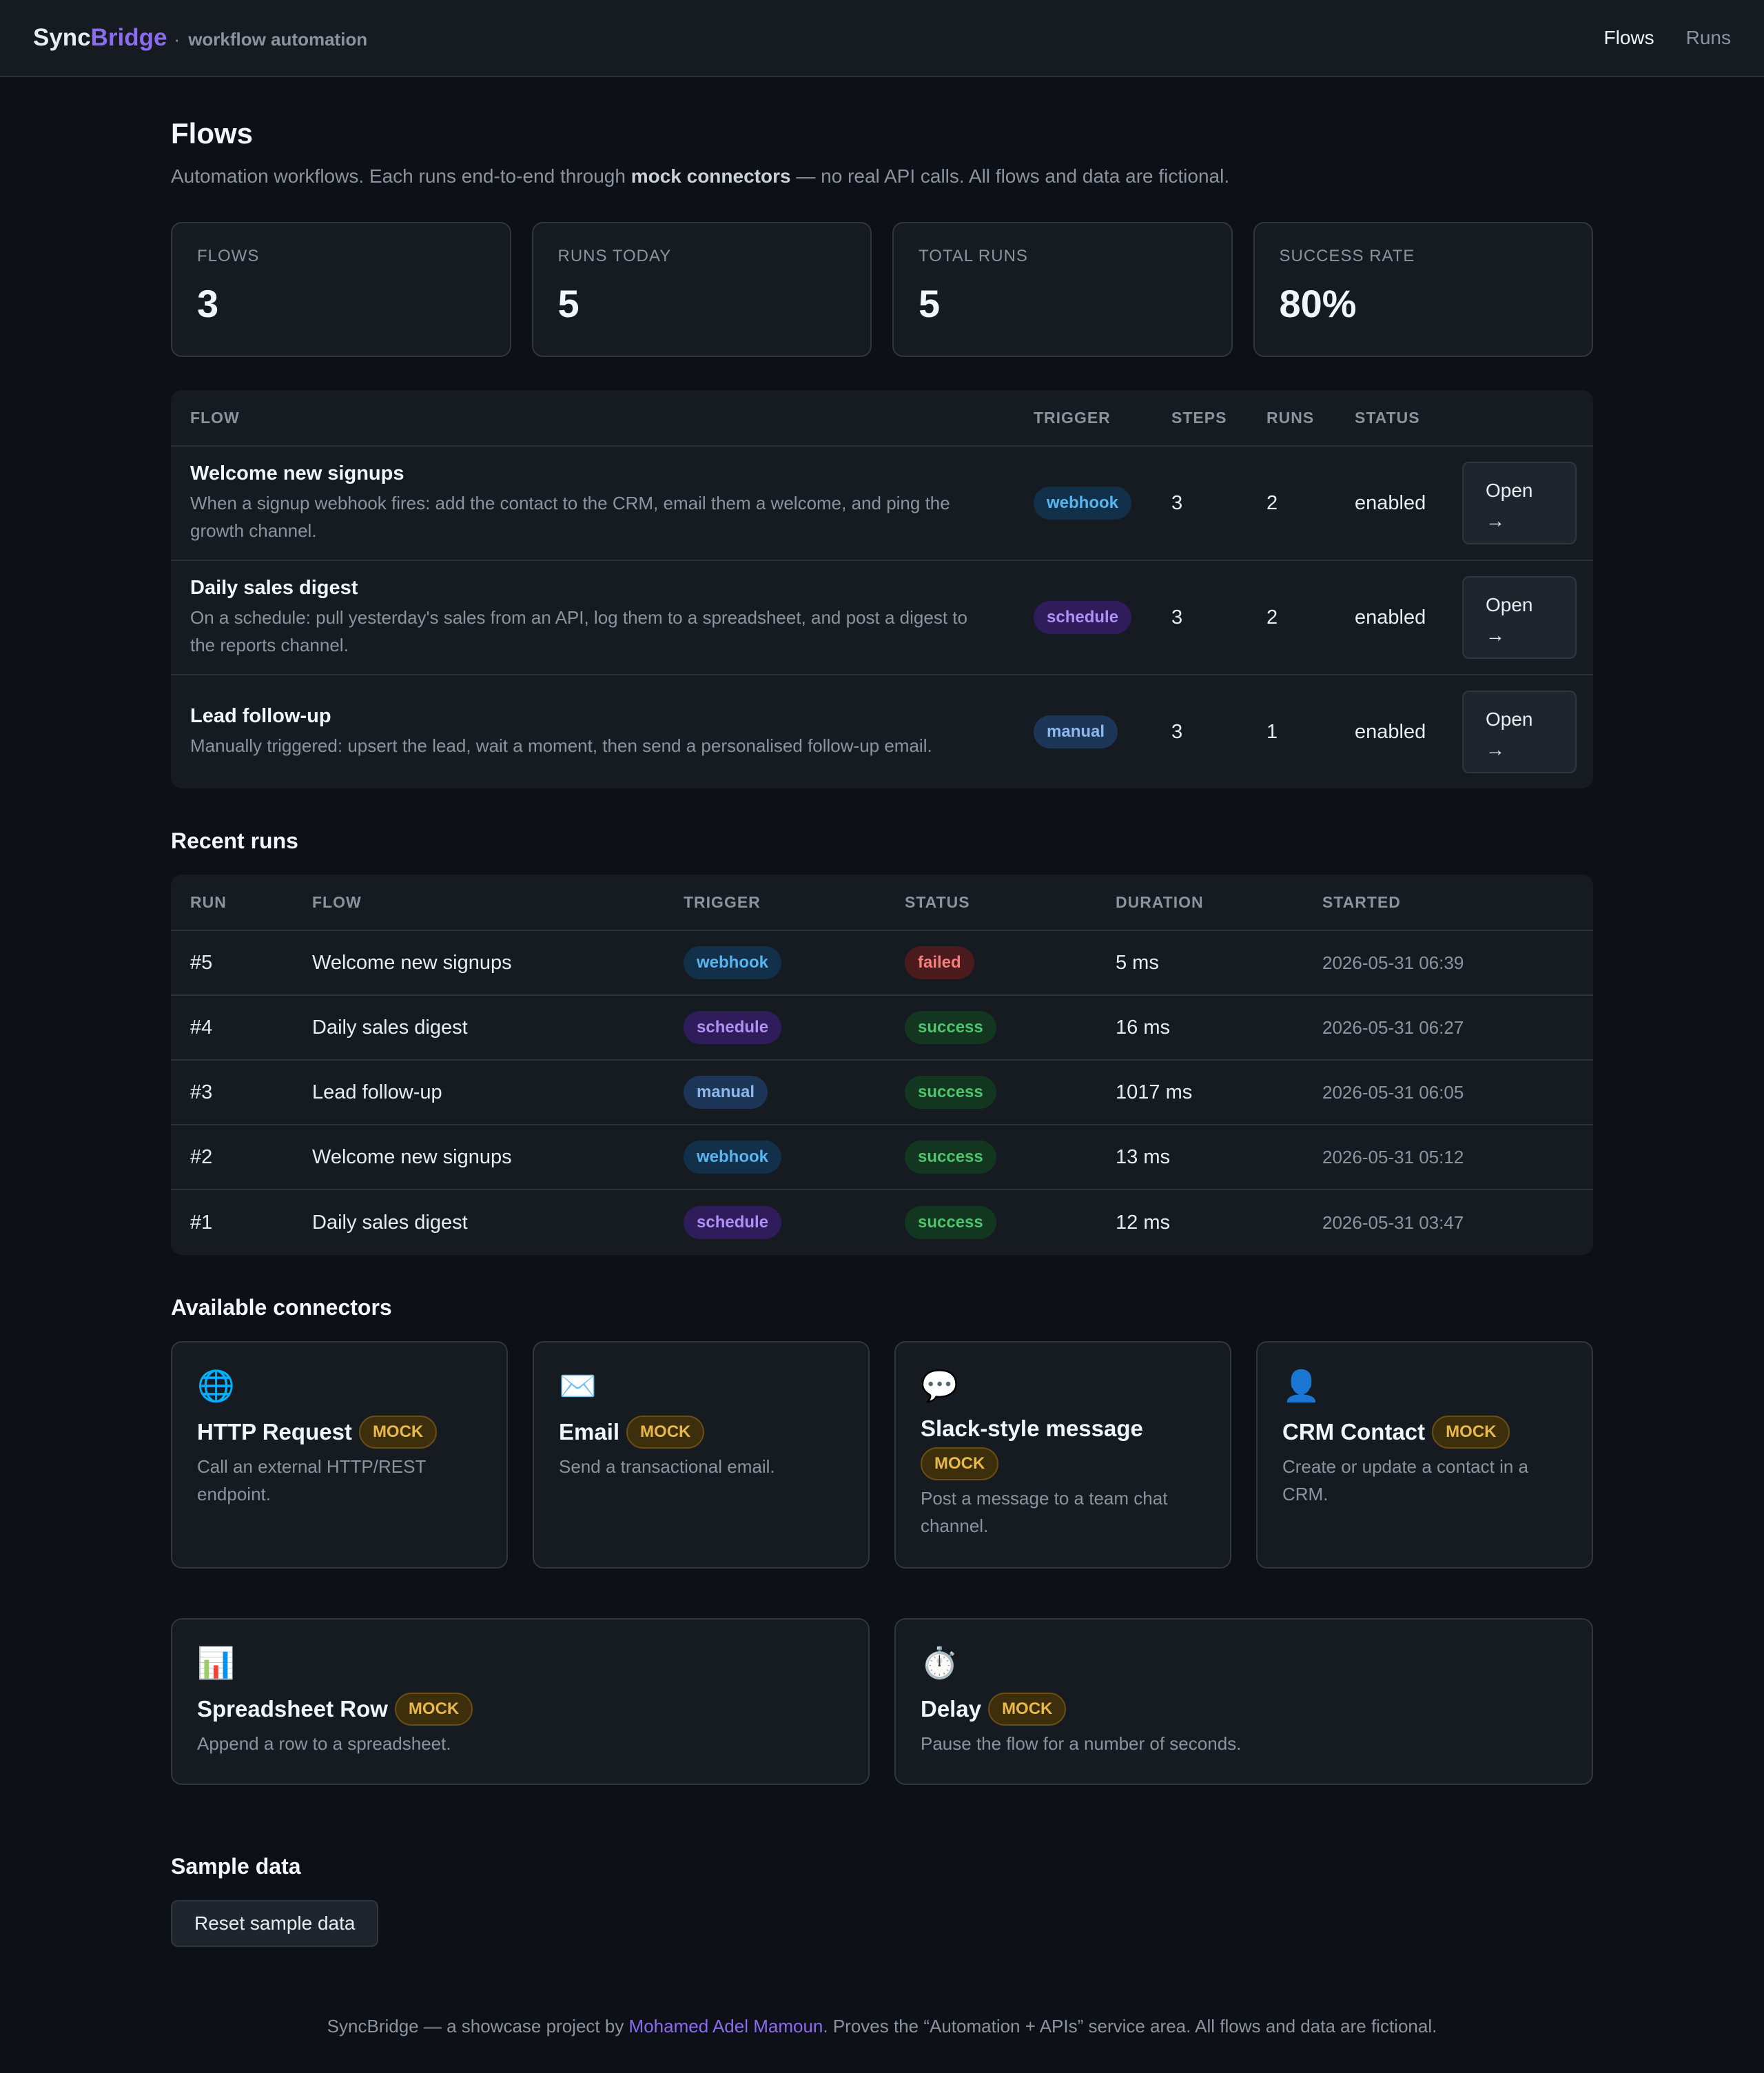 This screenshot has width=1764, height=2073. Describe the element at coordinates (1393, 962) in the screenshot. I see `run-started: 2026-05-31 06:39` at that location.